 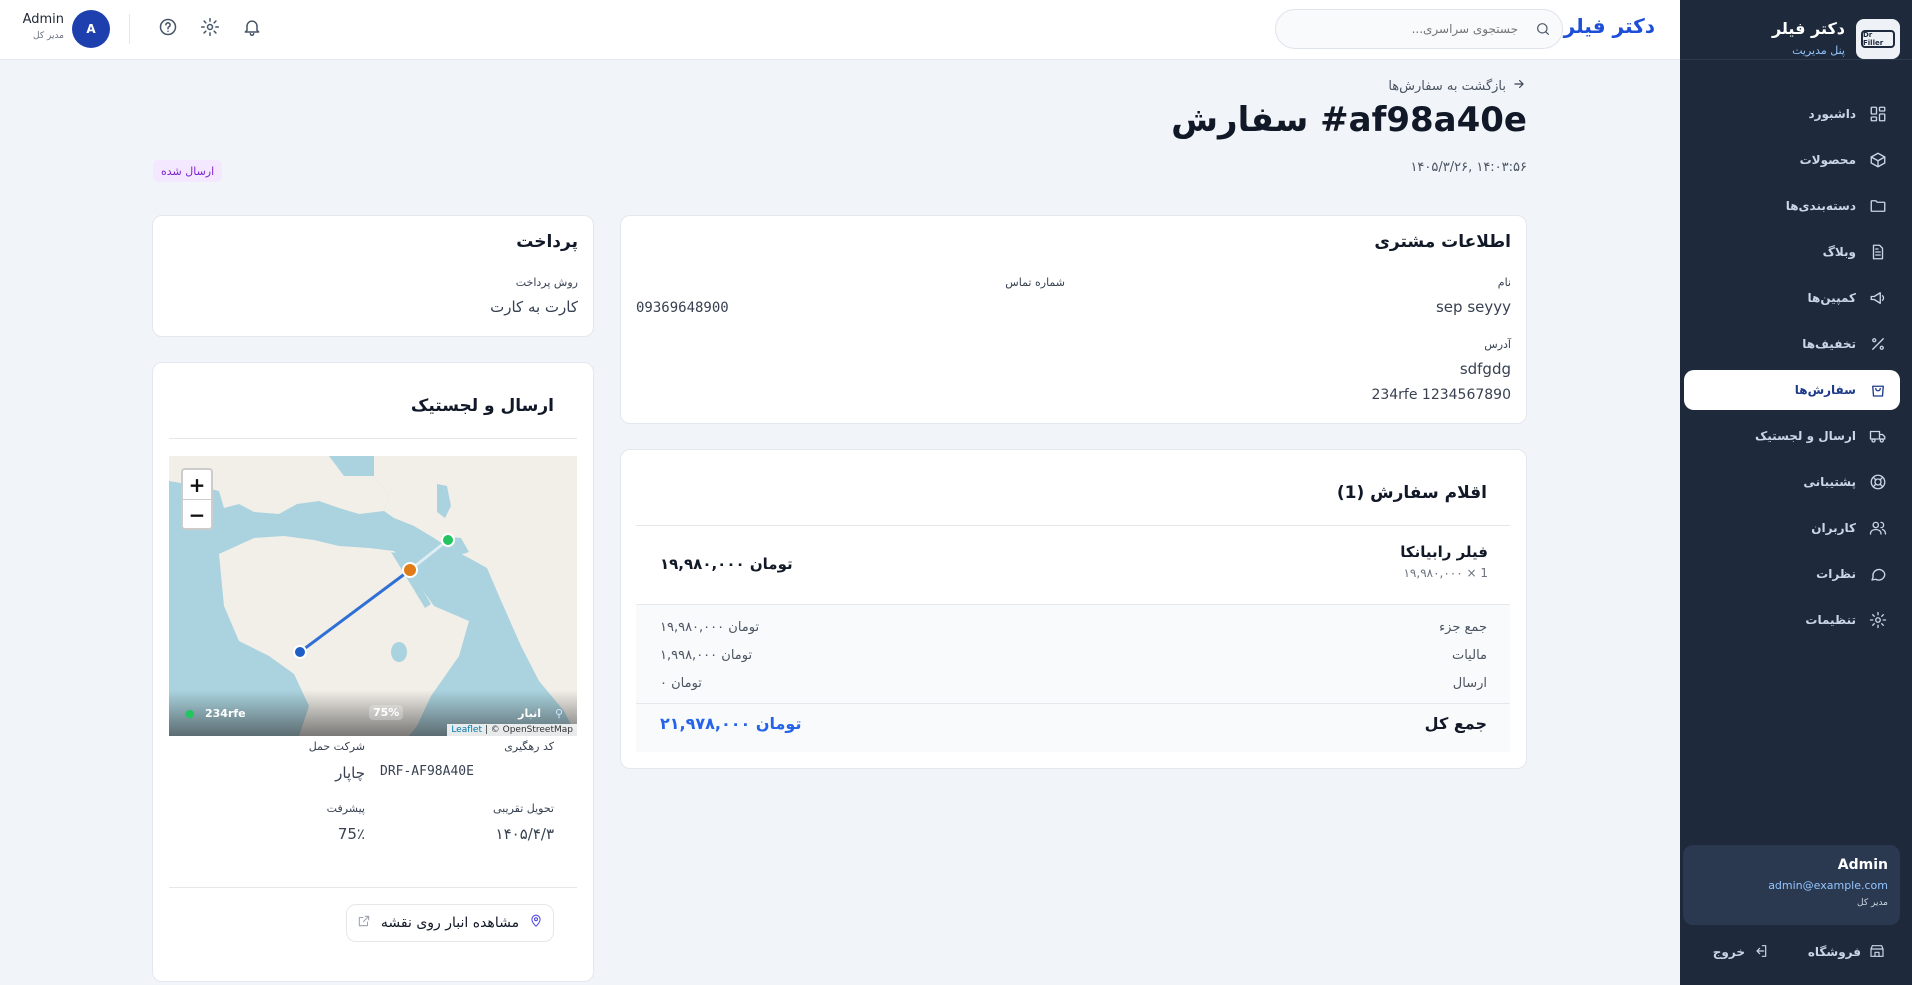 I want to click on map-destination-label: 234rfe, so click(x=225, y=713).